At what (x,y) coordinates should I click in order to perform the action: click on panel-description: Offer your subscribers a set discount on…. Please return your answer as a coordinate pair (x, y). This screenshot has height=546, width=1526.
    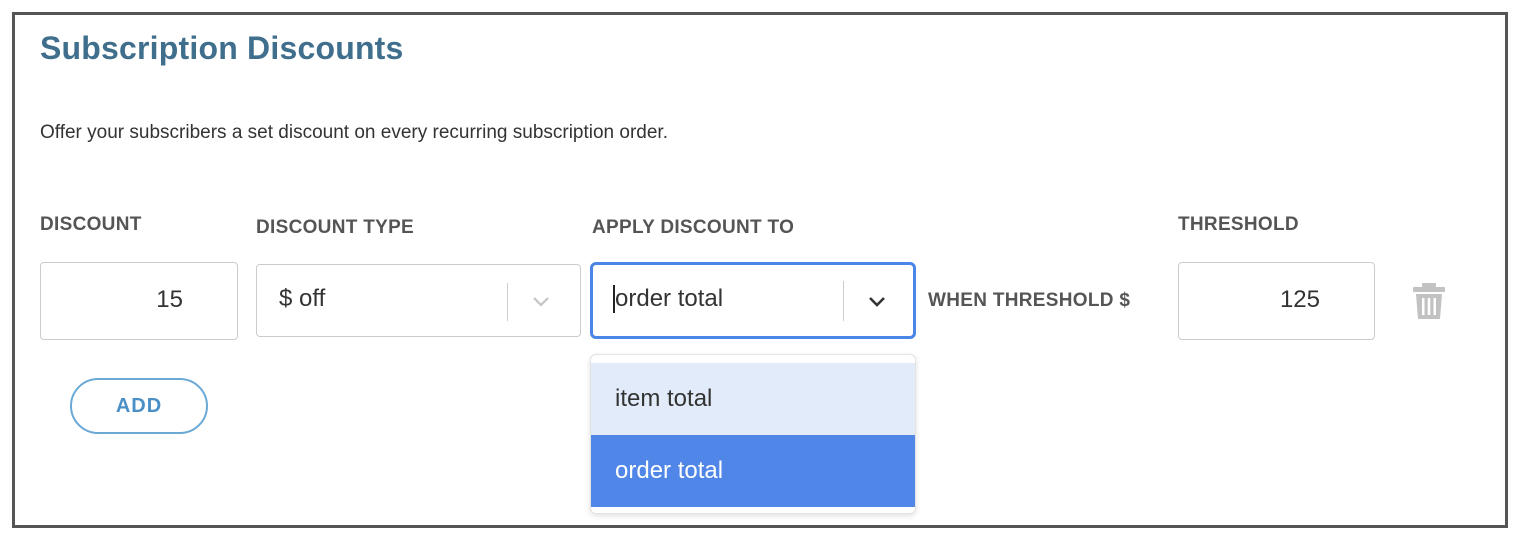
    Looking at the image, I should click on (354, 132).